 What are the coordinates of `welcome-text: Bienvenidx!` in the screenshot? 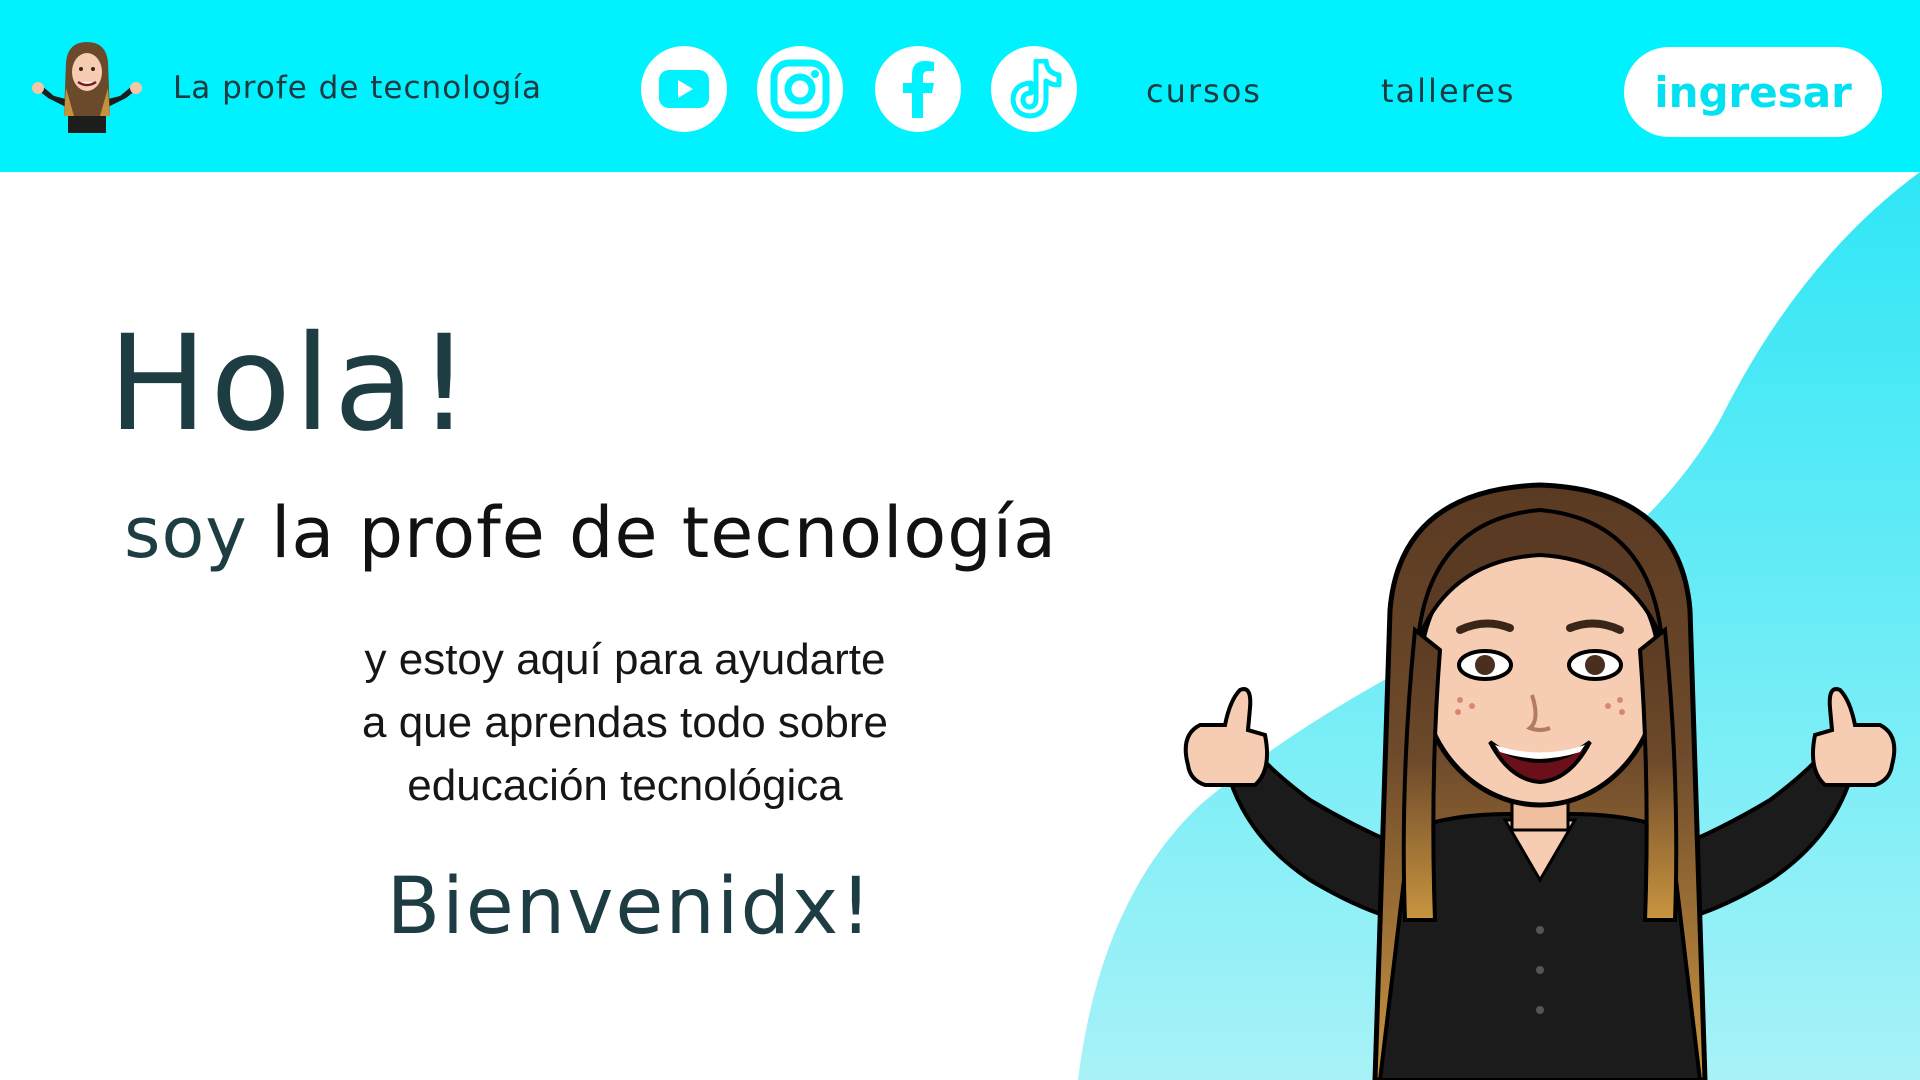 It's located at (630, 907).